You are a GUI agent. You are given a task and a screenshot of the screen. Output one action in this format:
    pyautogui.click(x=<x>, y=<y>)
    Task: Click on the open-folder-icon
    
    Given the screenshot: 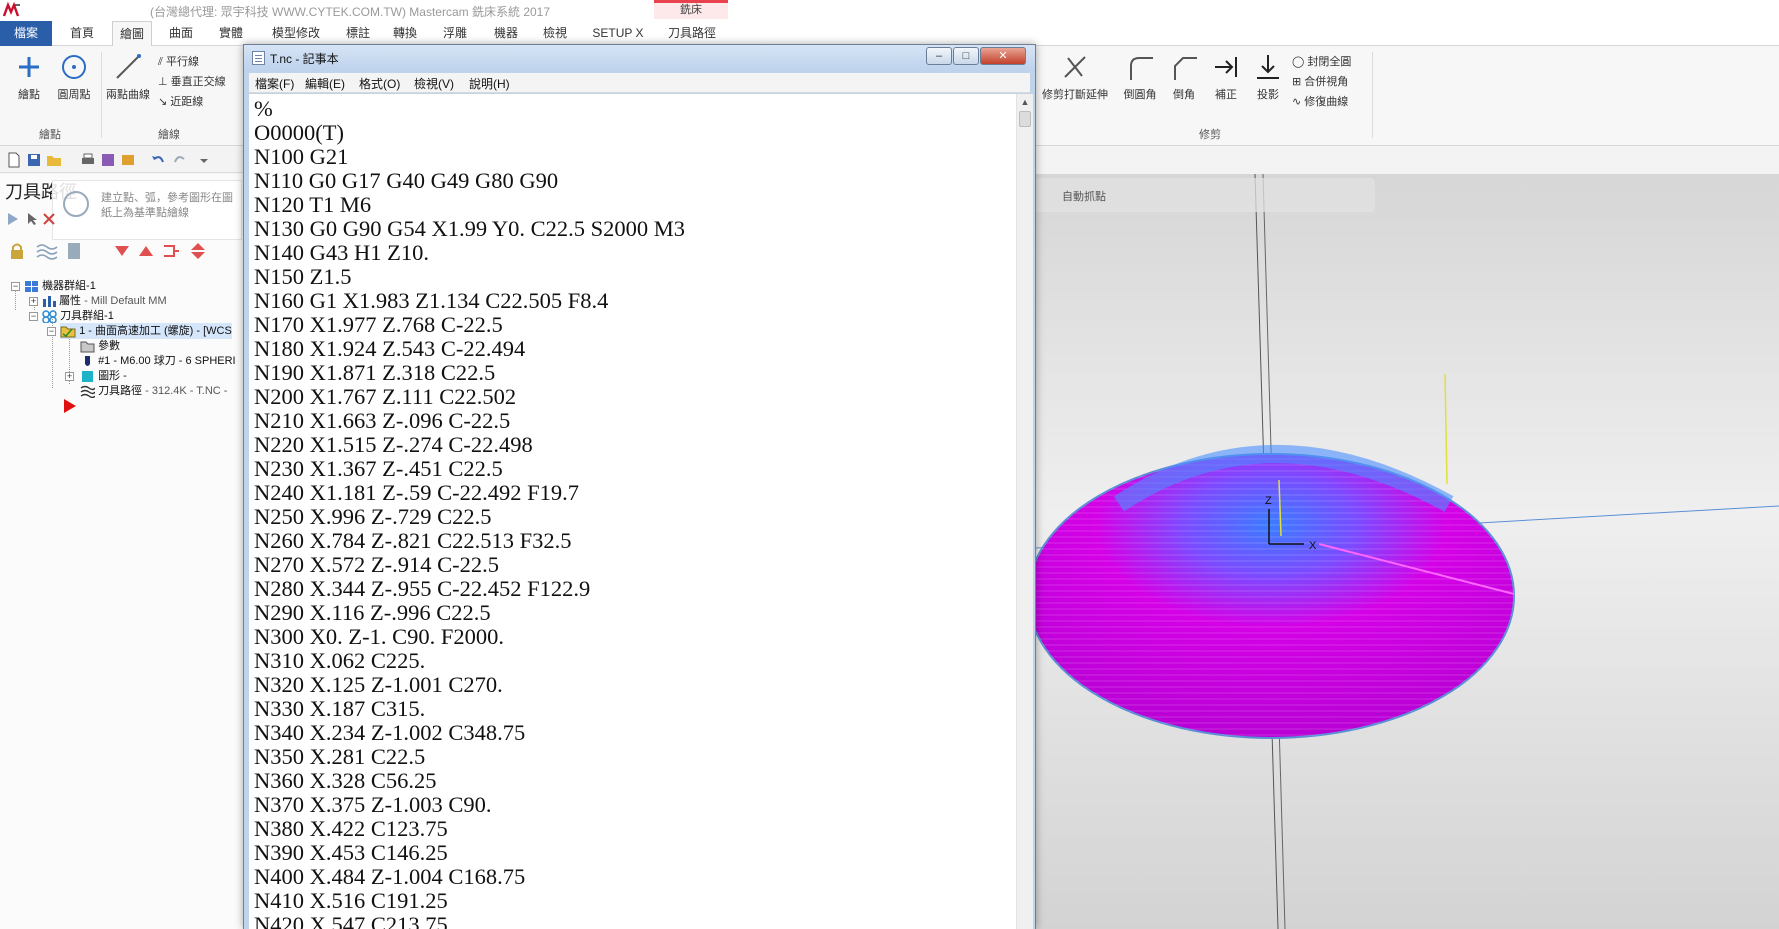 What is the action you would take?
    pyautogui.click(x=54, y=160)
    